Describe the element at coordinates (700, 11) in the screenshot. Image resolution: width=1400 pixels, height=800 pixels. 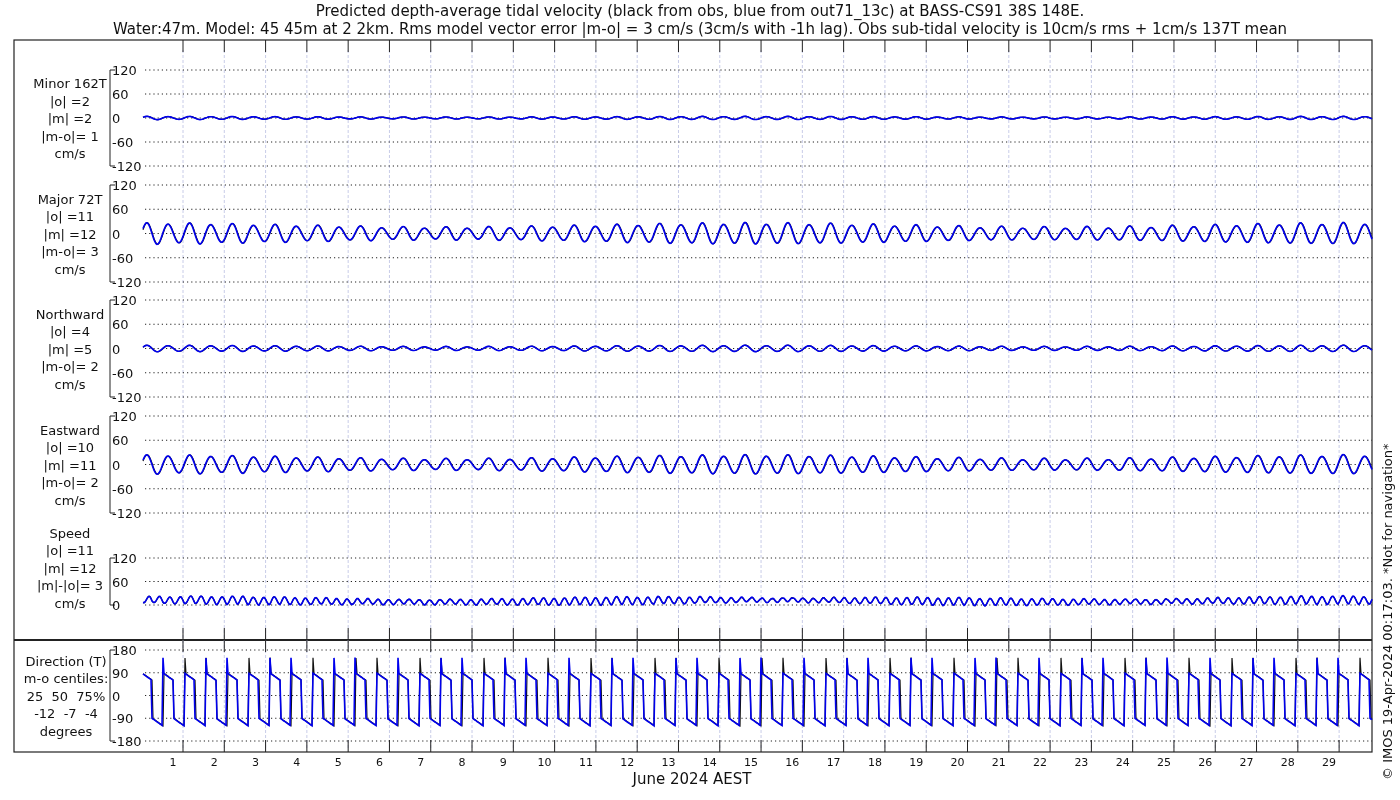
I see `chart-title: Predicted depth-average tidal velocity (black from obs, blue from out71_13c) at BASS-CS91 38S 148E.` at that location.